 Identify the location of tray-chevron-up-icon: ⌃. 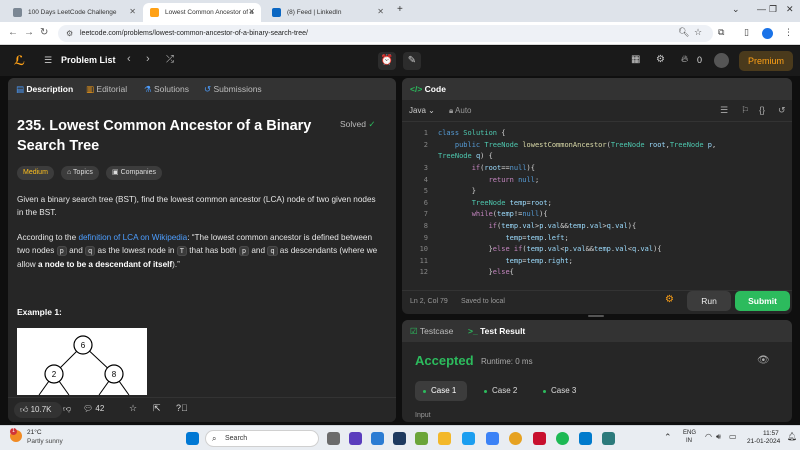
(668, 437).